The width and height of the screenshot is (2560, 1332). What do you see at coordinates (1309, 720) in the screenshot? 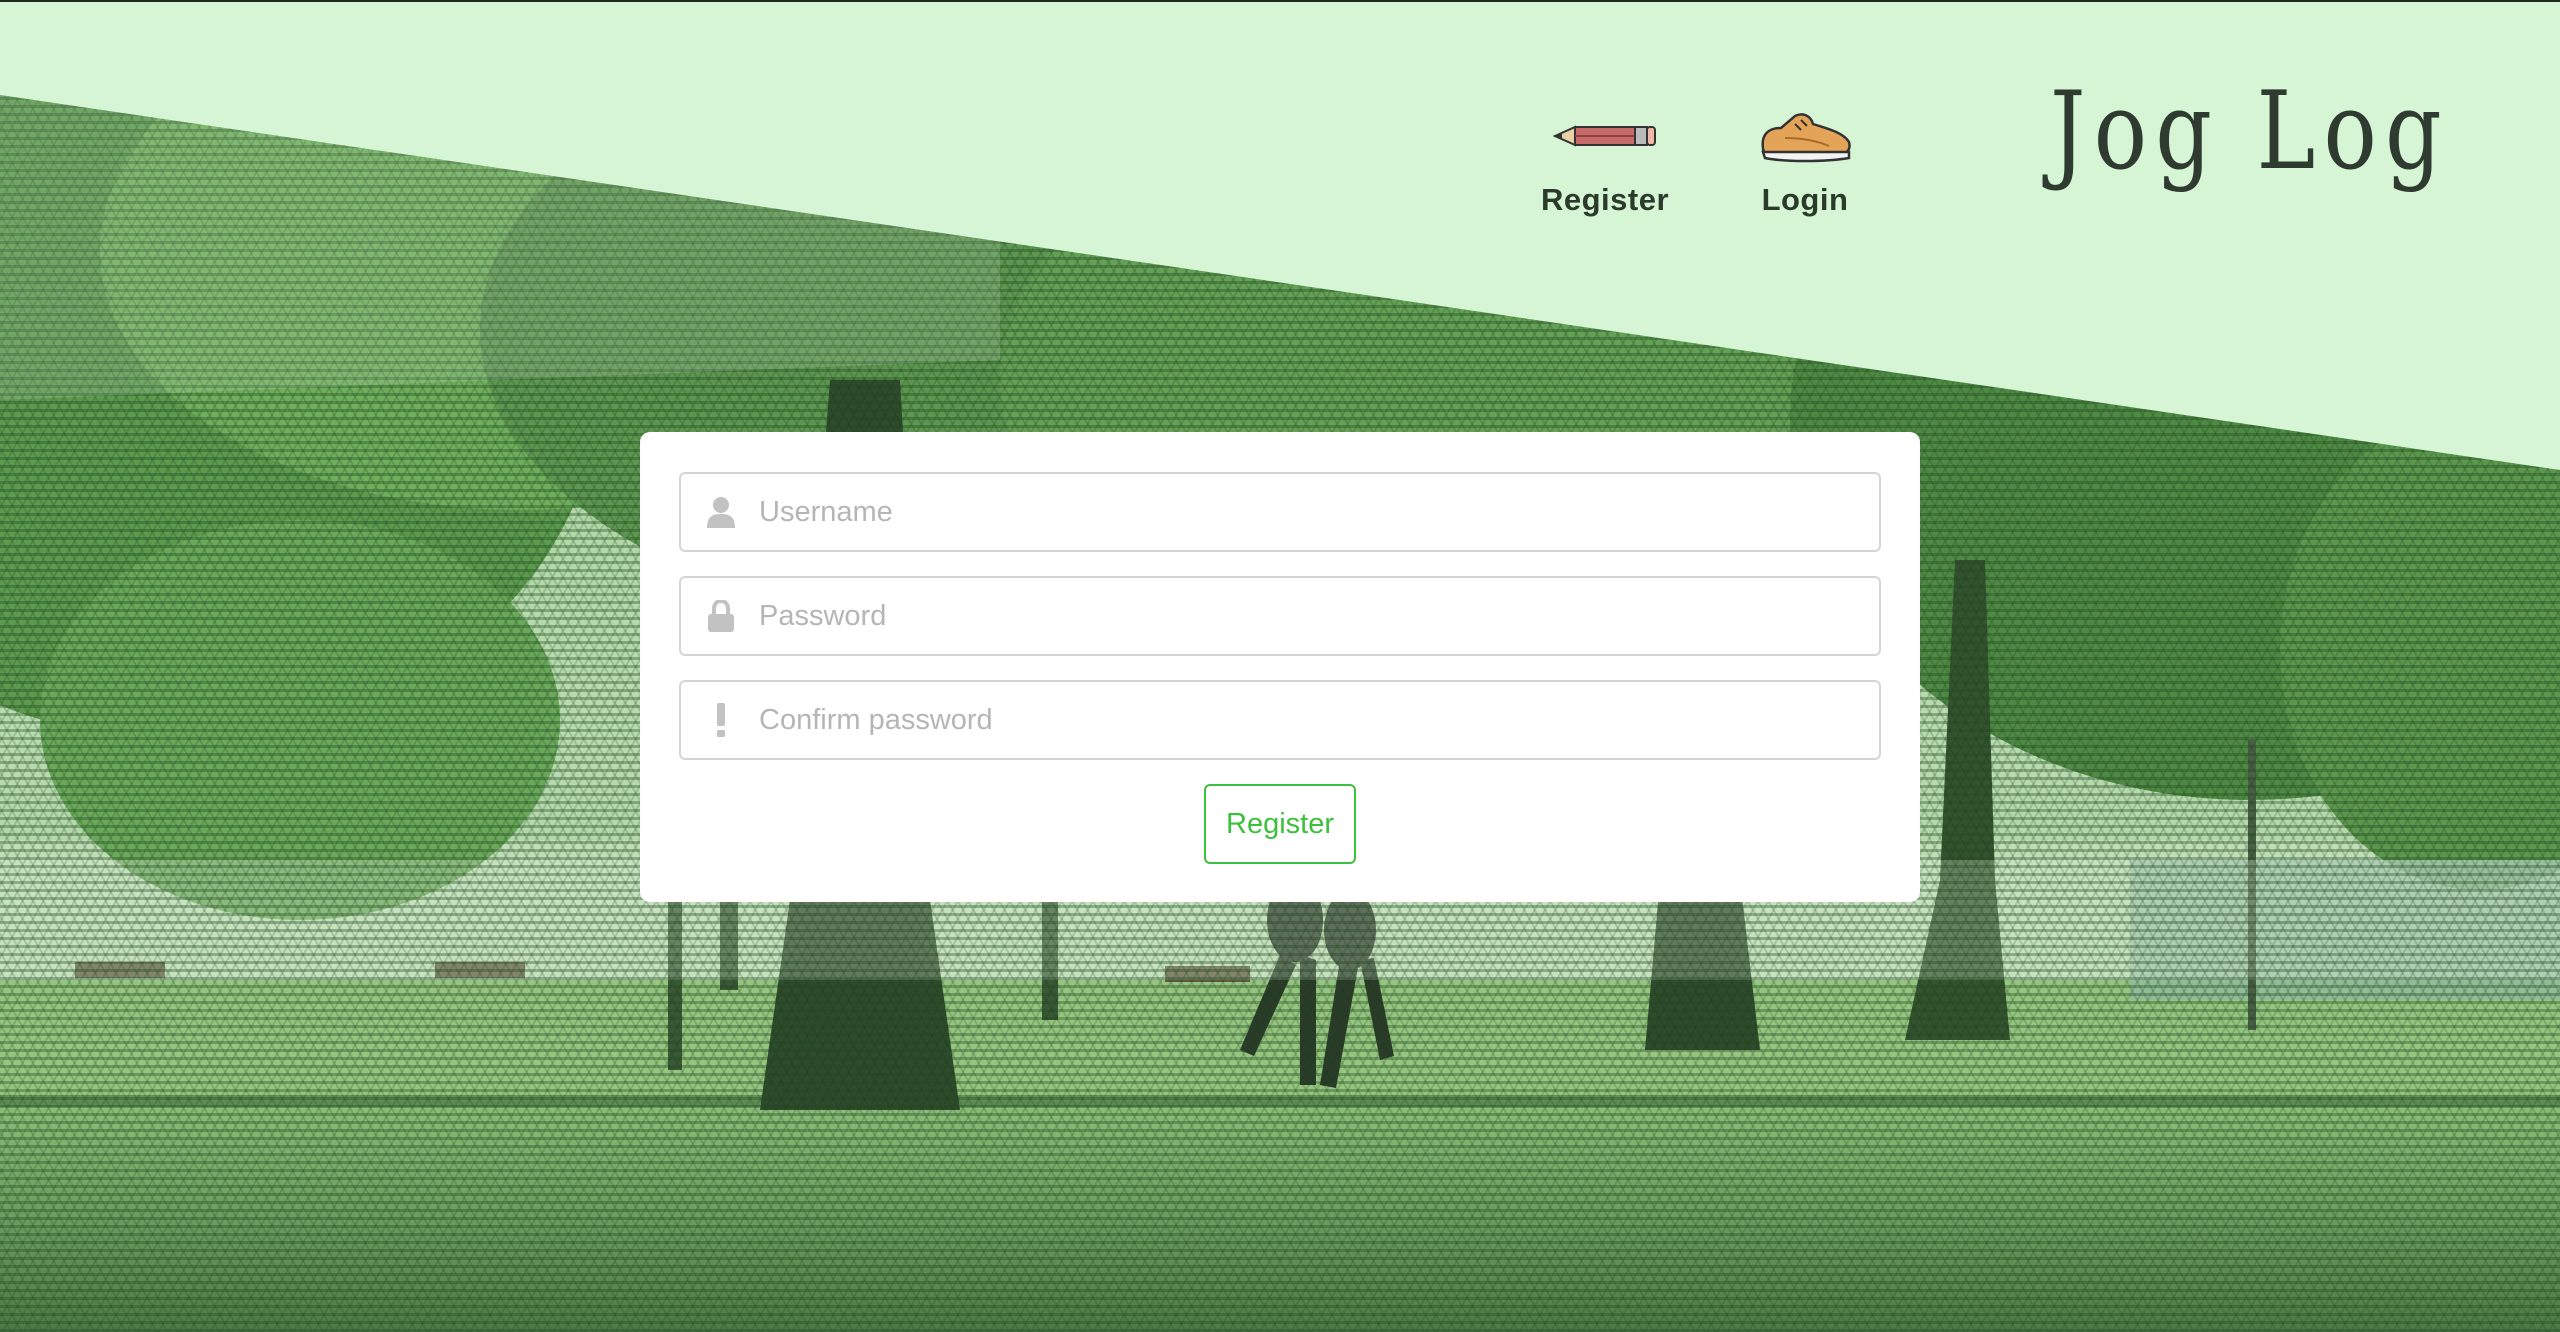
I see `confirm-password-input` at bounding box center [1309, 720].